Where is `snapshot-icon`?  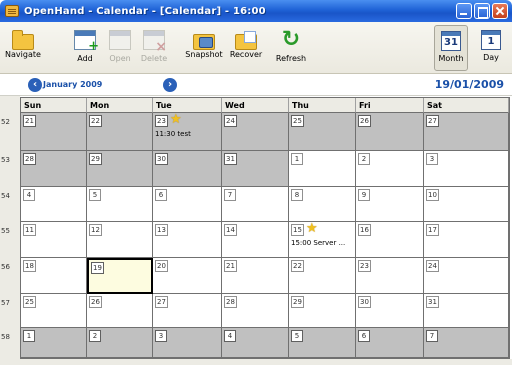 snapshot-icon is located at coordinates (204, 42).